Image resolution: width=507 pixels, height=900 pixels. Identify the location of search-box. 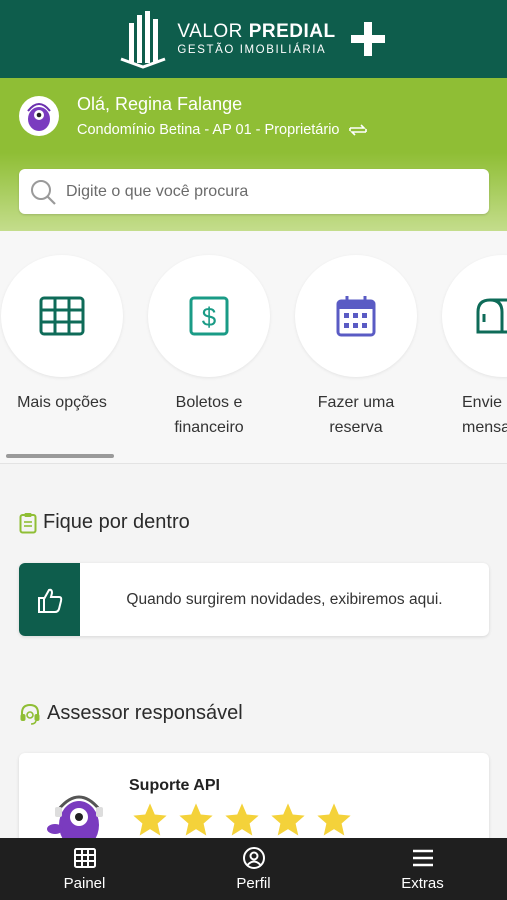
(254, 191).